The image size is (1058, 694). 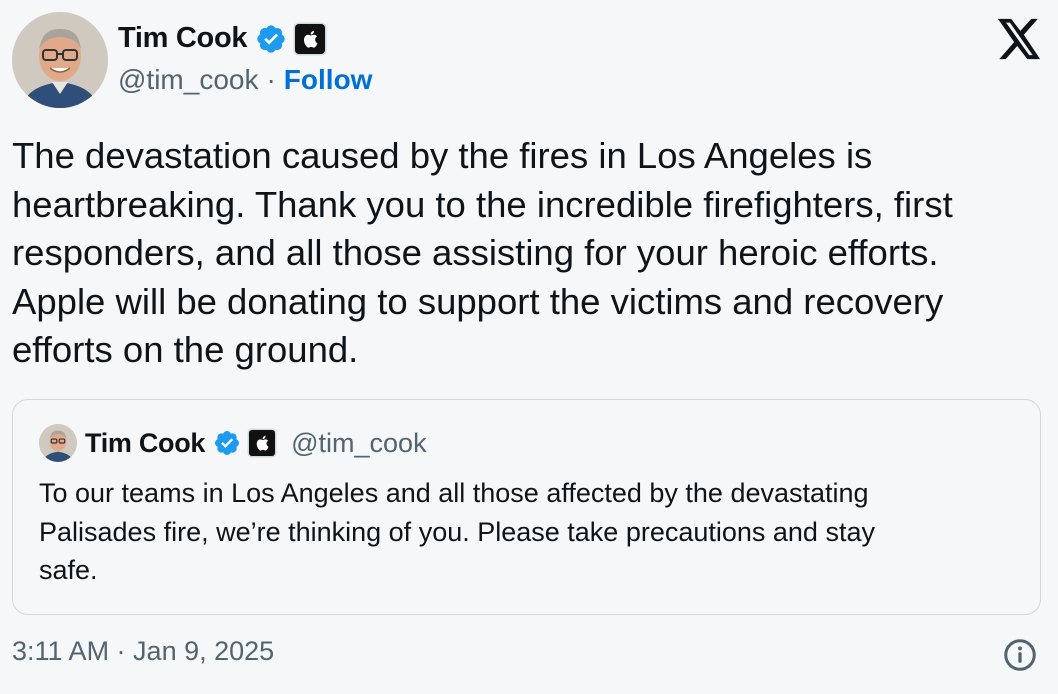 What do you see at coordinates (1020, 39) in the screenshot?
I see `x-logo-icon` at bounding box center [1020, 39].